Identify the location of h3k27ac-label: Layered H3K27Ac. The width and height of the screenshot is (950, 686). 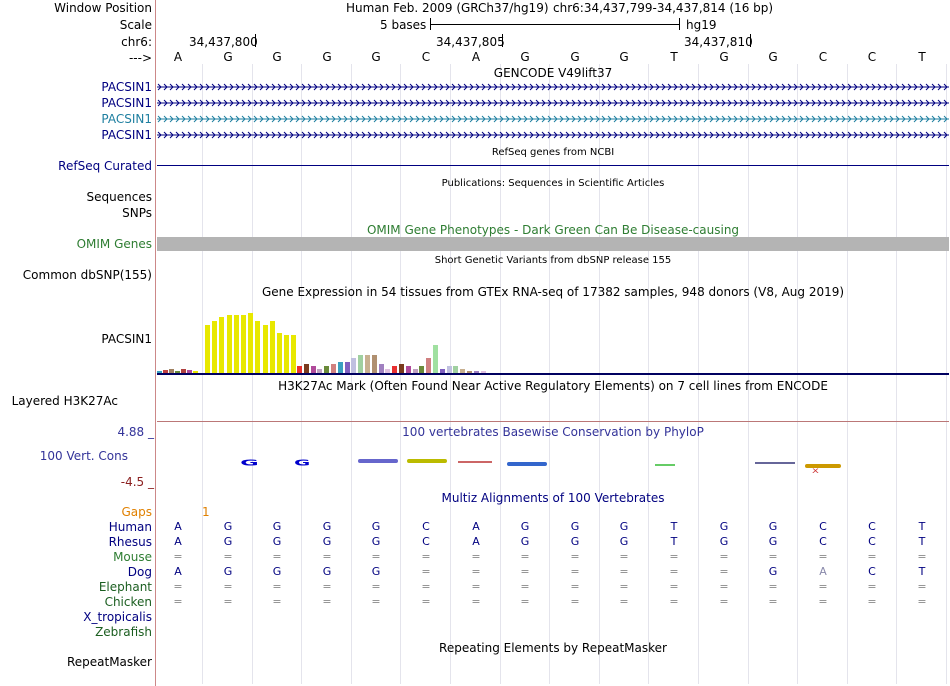
(65, 401).